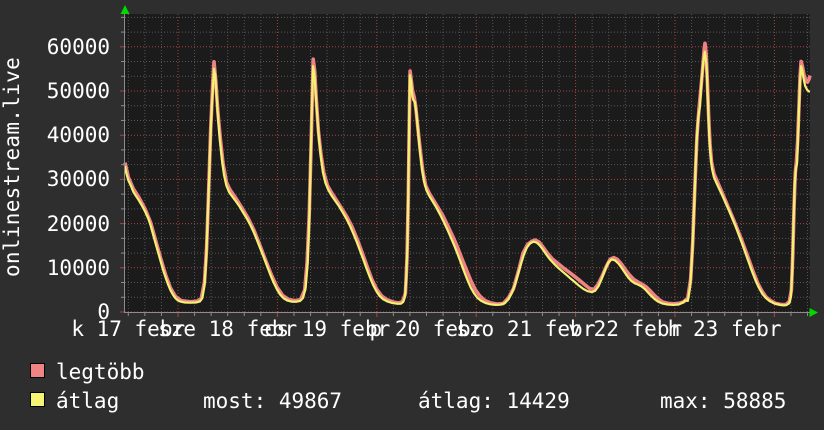 This screenshot has width=824, height=430. I want to click on legend-swatch-legtobb, so click(37, 370).